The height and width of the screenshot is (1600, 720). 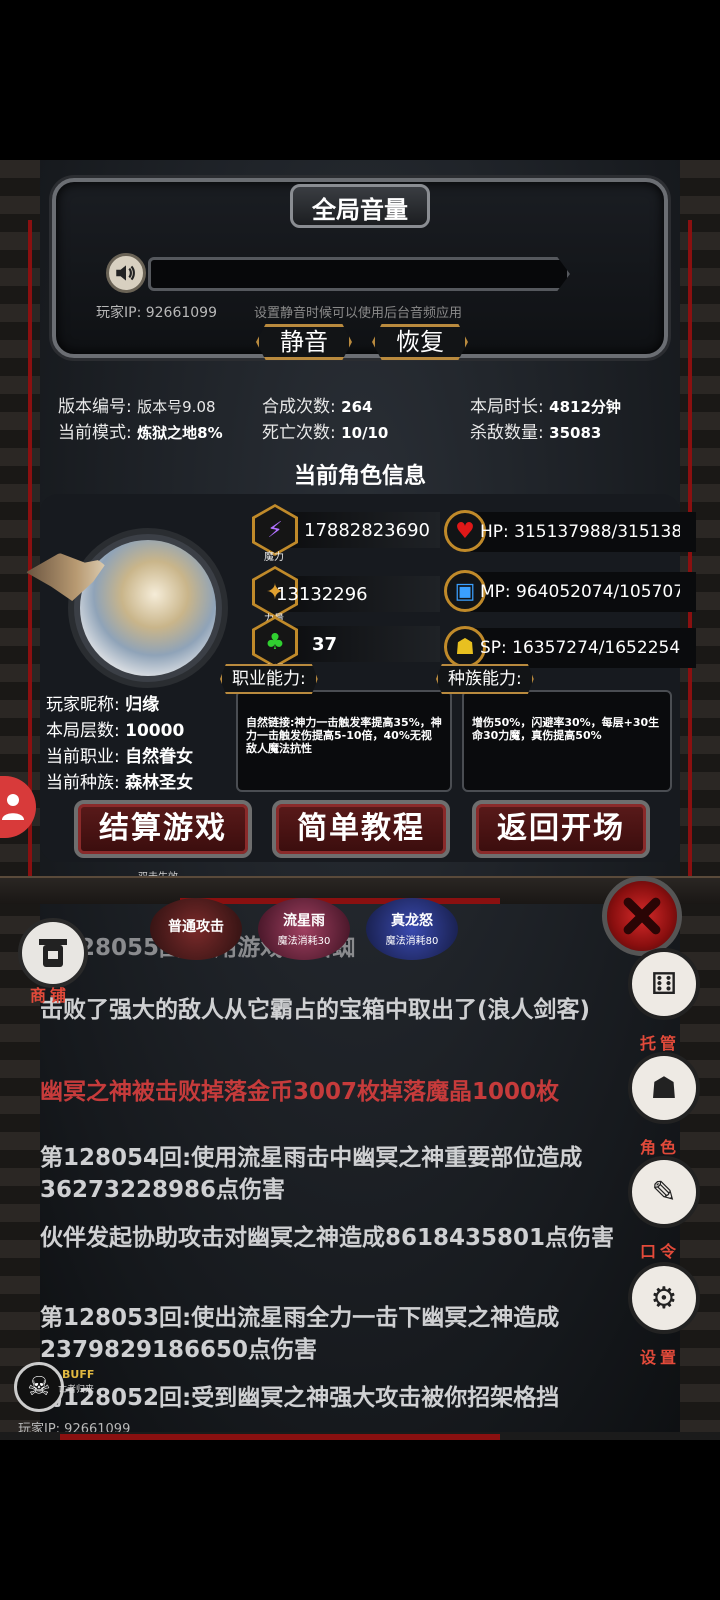 What do you see at coordinates (561, 829) in the screenshot?
I see `back-to-start-button: 返回开场` at bounding box center [561, 829].